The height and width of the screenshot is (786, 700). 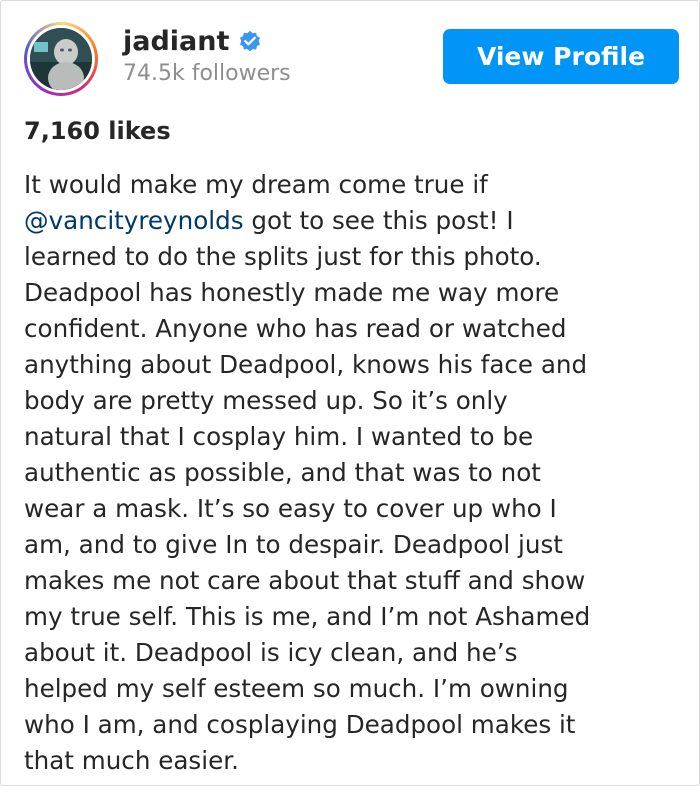 What do you see at coordinates (134, 220) in the screenshot?
I see `mention-link: @vancityreynolds` at bounding box center [134, 220].